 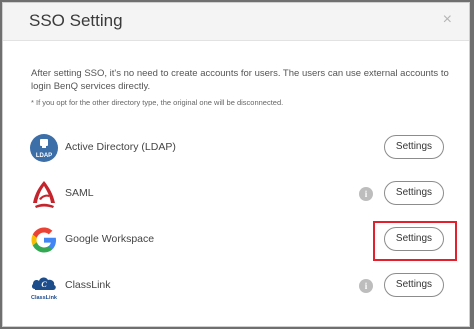 I want to click on saml-logo-icon, so click(x=44, y=194).